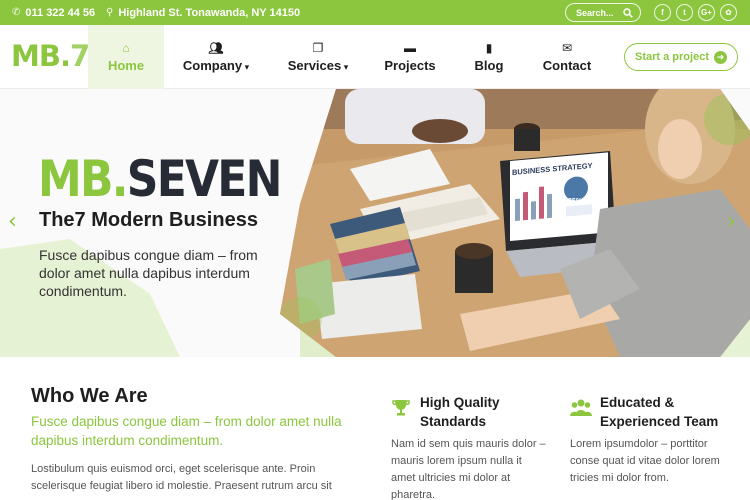  I want to click on hero-subtitle: The7 Modern Business, so click(148, 220).